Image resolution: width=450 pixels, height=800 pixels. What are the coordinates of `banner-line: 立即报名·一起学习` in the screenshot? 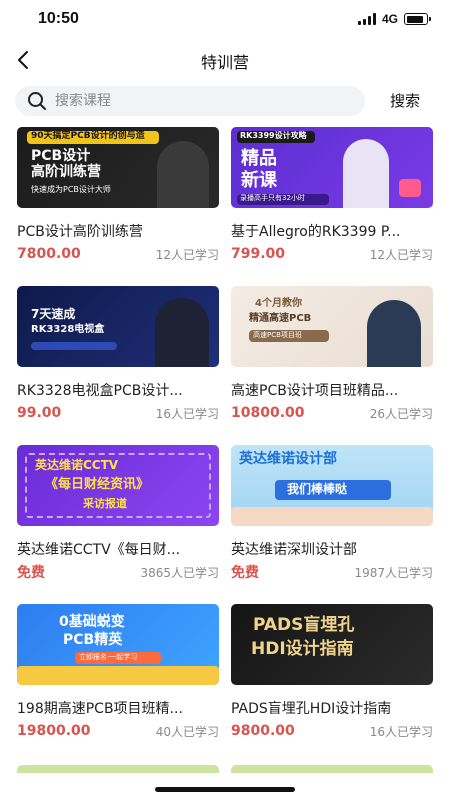 It's located at (108, 657).